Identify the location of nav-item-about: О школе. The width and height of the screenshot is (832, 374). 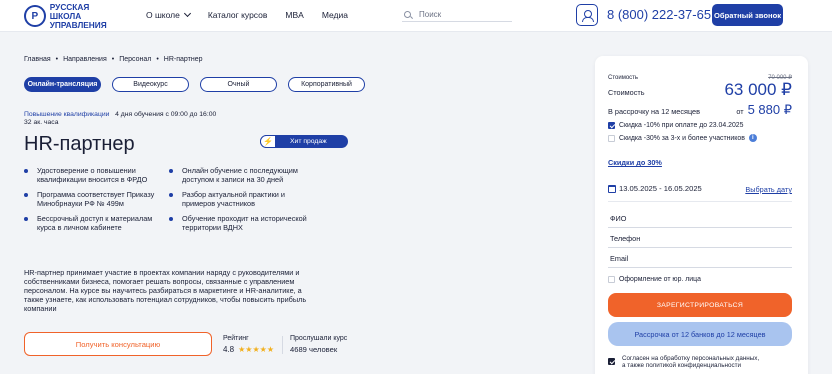
(168, 14).